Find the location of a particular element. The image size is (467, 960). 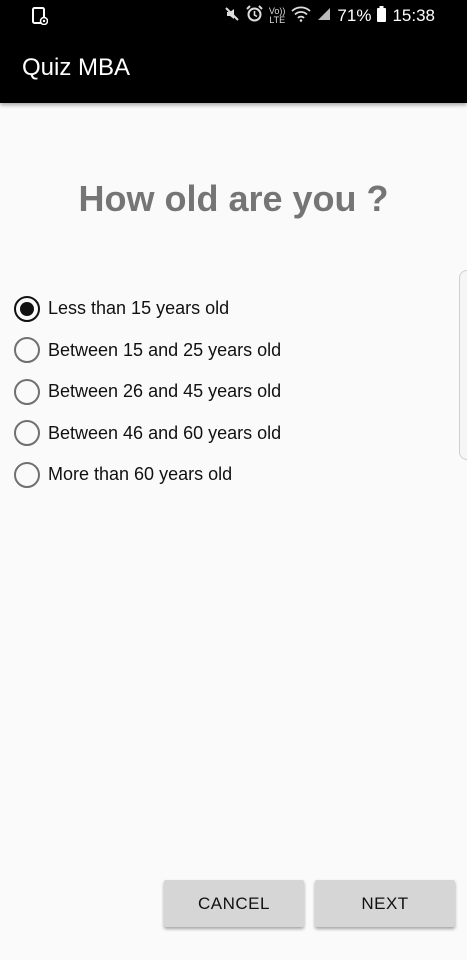

answer-option: Between 46 and 60 years old is located at coordinates (147, 434).